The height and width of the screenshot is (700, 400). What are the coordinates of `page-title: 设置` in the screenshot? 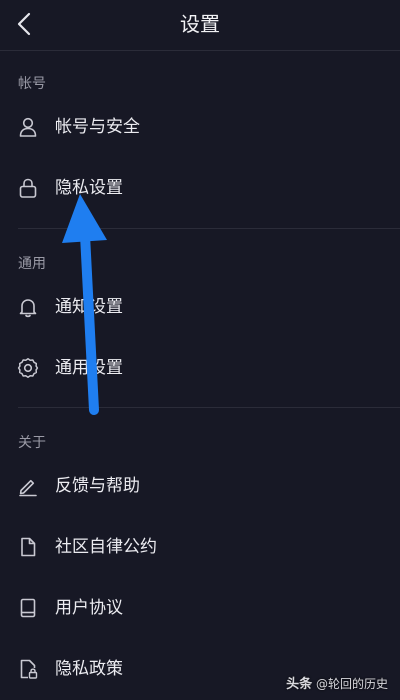 It's located at (200, 24).